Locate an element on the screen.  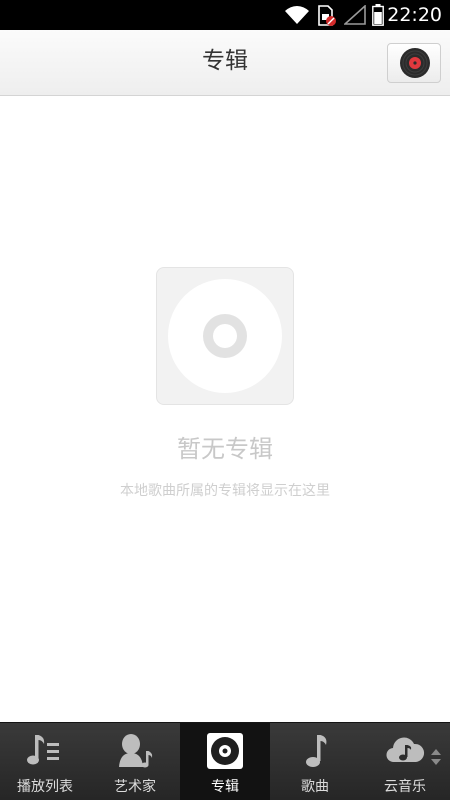
cd-disc-icon is located at coordinates (225, 336).